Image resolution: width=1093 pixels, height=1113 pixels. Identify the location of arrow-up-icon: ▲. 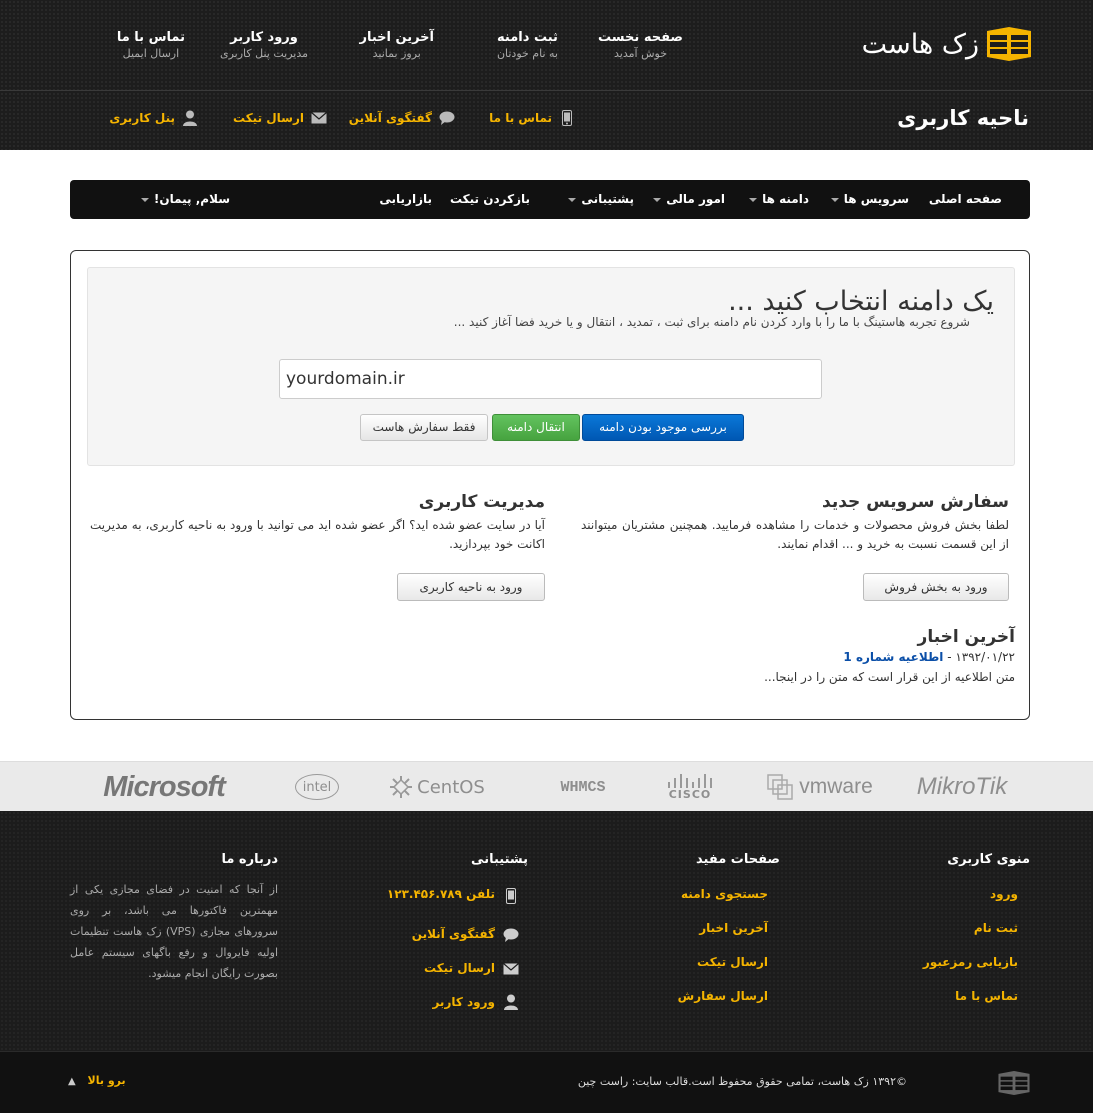
(72, 1081).